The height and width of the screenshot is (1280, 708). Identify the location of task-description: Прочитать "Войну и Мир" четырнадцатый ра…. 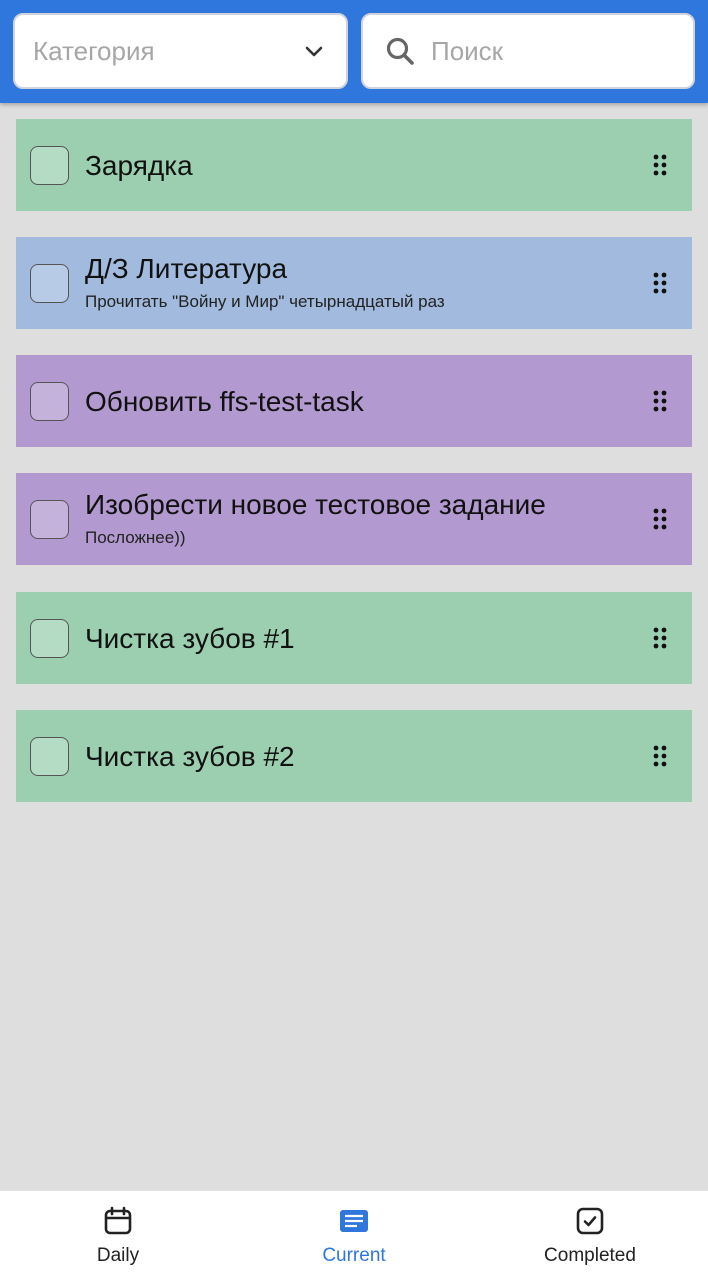
(265, 301).